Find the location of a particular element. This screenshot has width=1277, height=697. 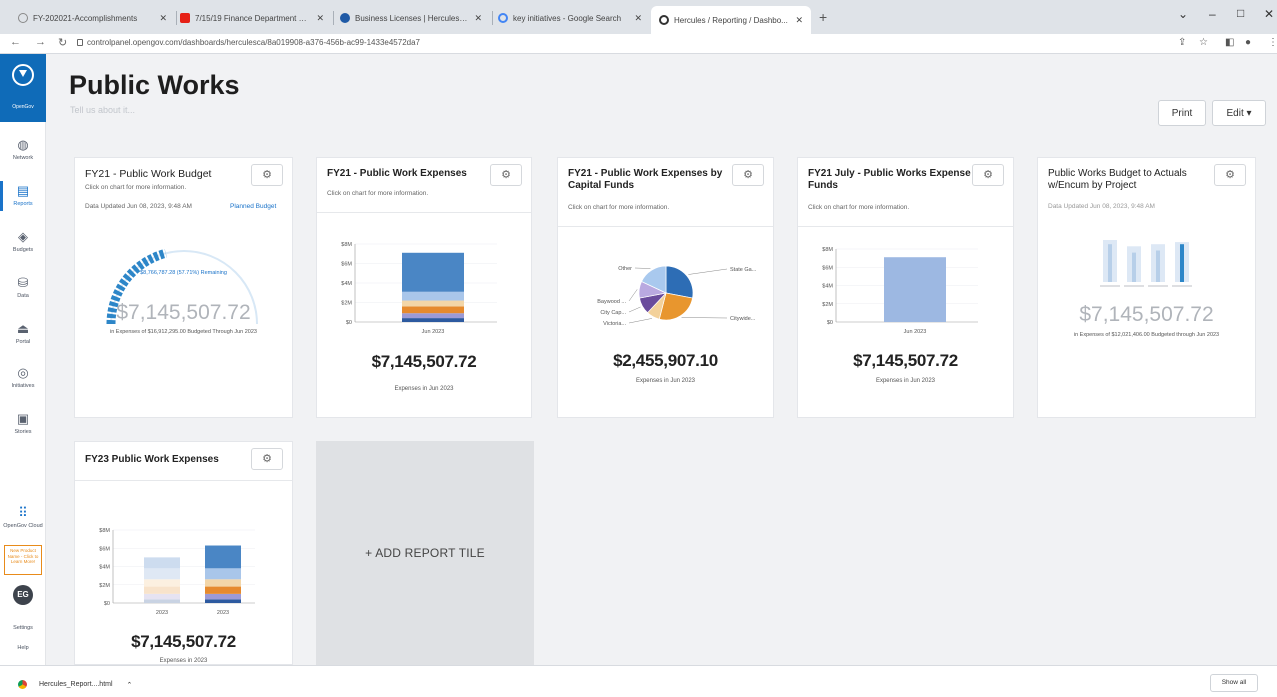

tab-title: Business Licenses | Hercules, CA is located at coordinates (412, 18).